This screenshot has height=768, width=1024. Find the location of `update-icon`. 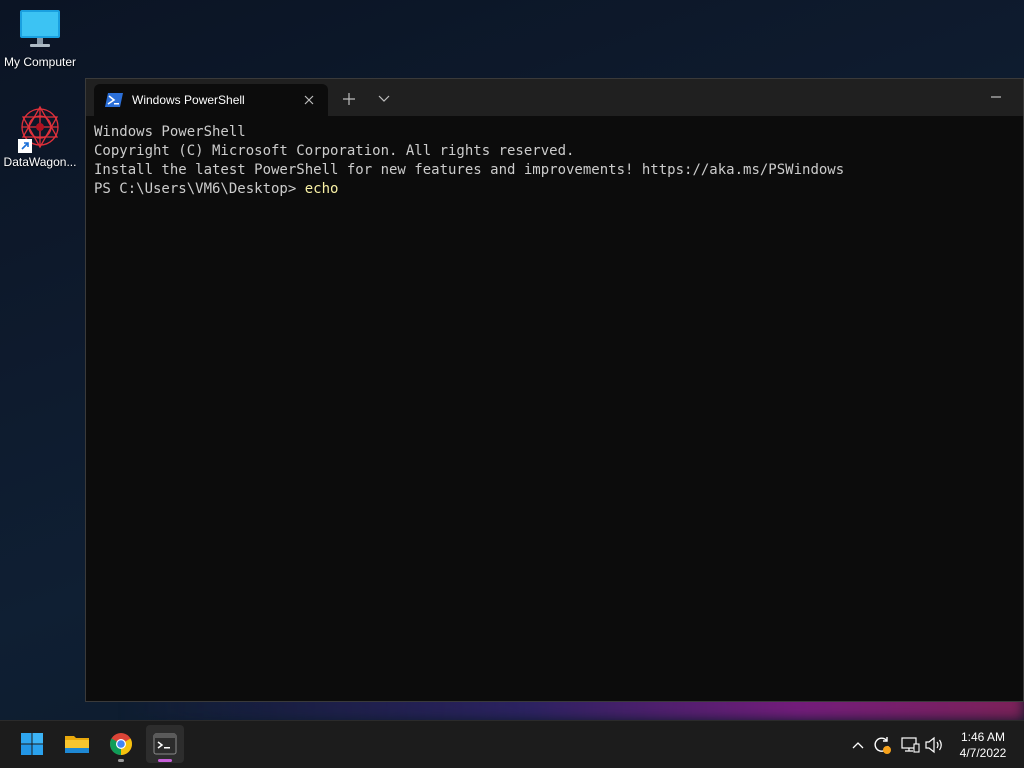

update-icon is located at coordinates (882, 745).